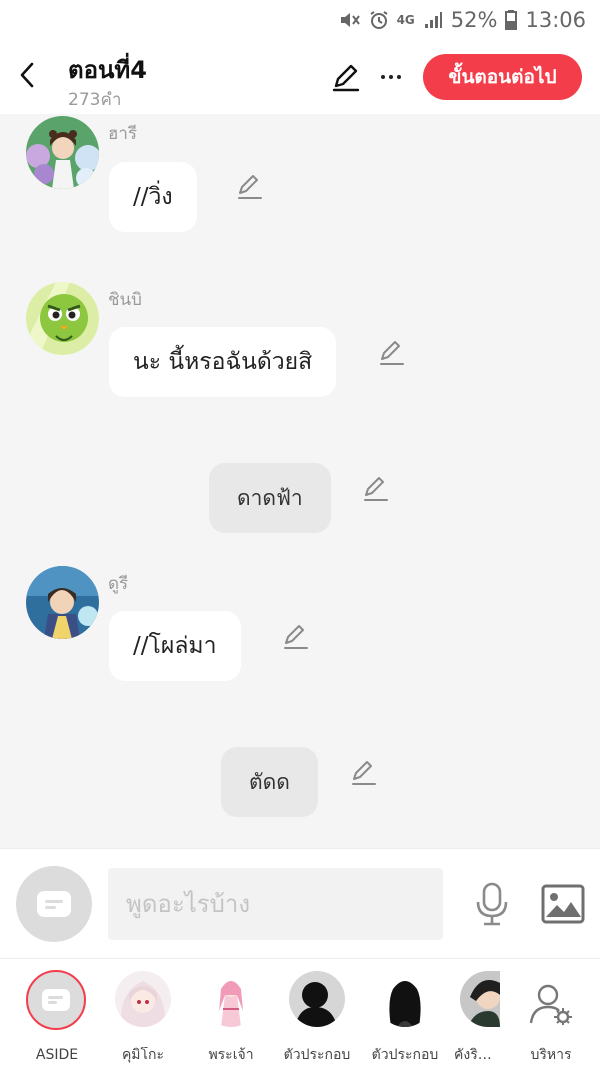 The height and width of the screenshot is (1067, 600). I want to click on narration-bubble: ตัดด, so click(269, 782).